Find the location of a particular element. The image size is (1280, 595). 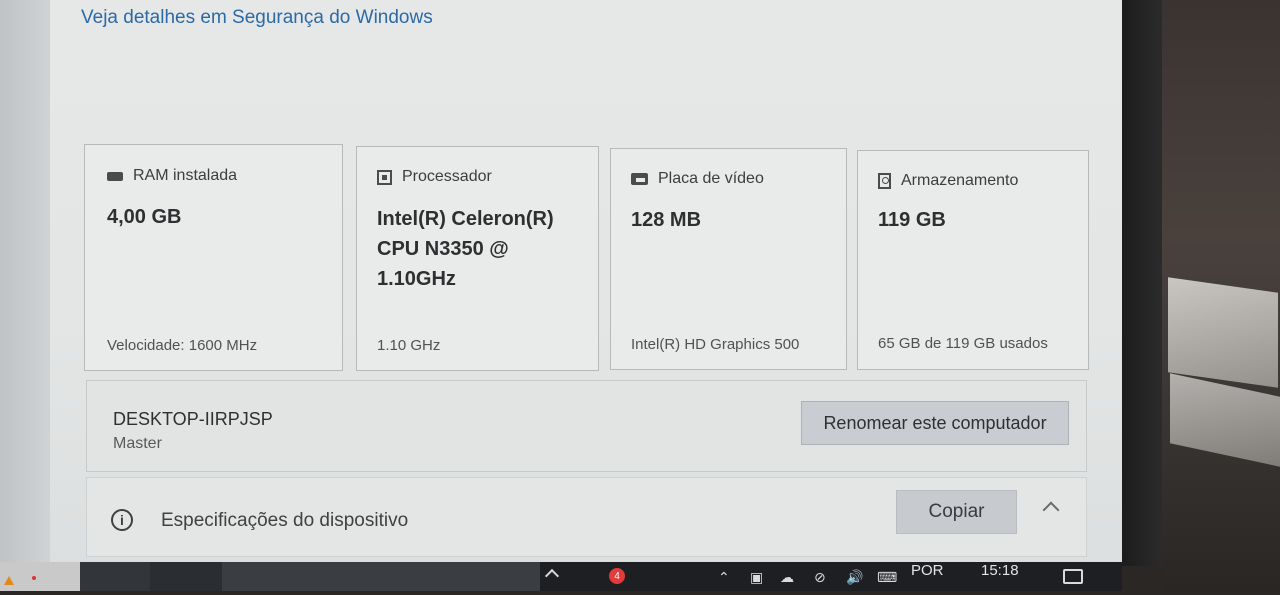

storage-label: Armazenamento is located at coordinates (960, 180).